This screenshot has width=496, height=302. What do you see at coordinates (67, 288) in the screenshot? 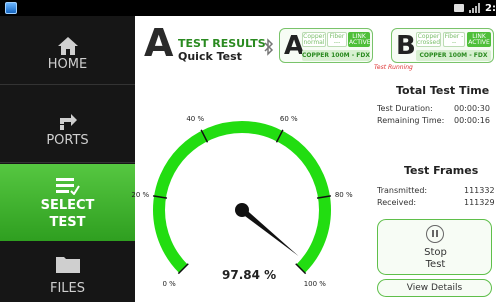
I see `sidebar-item-label: FILES` at bounding box center [67, 288].